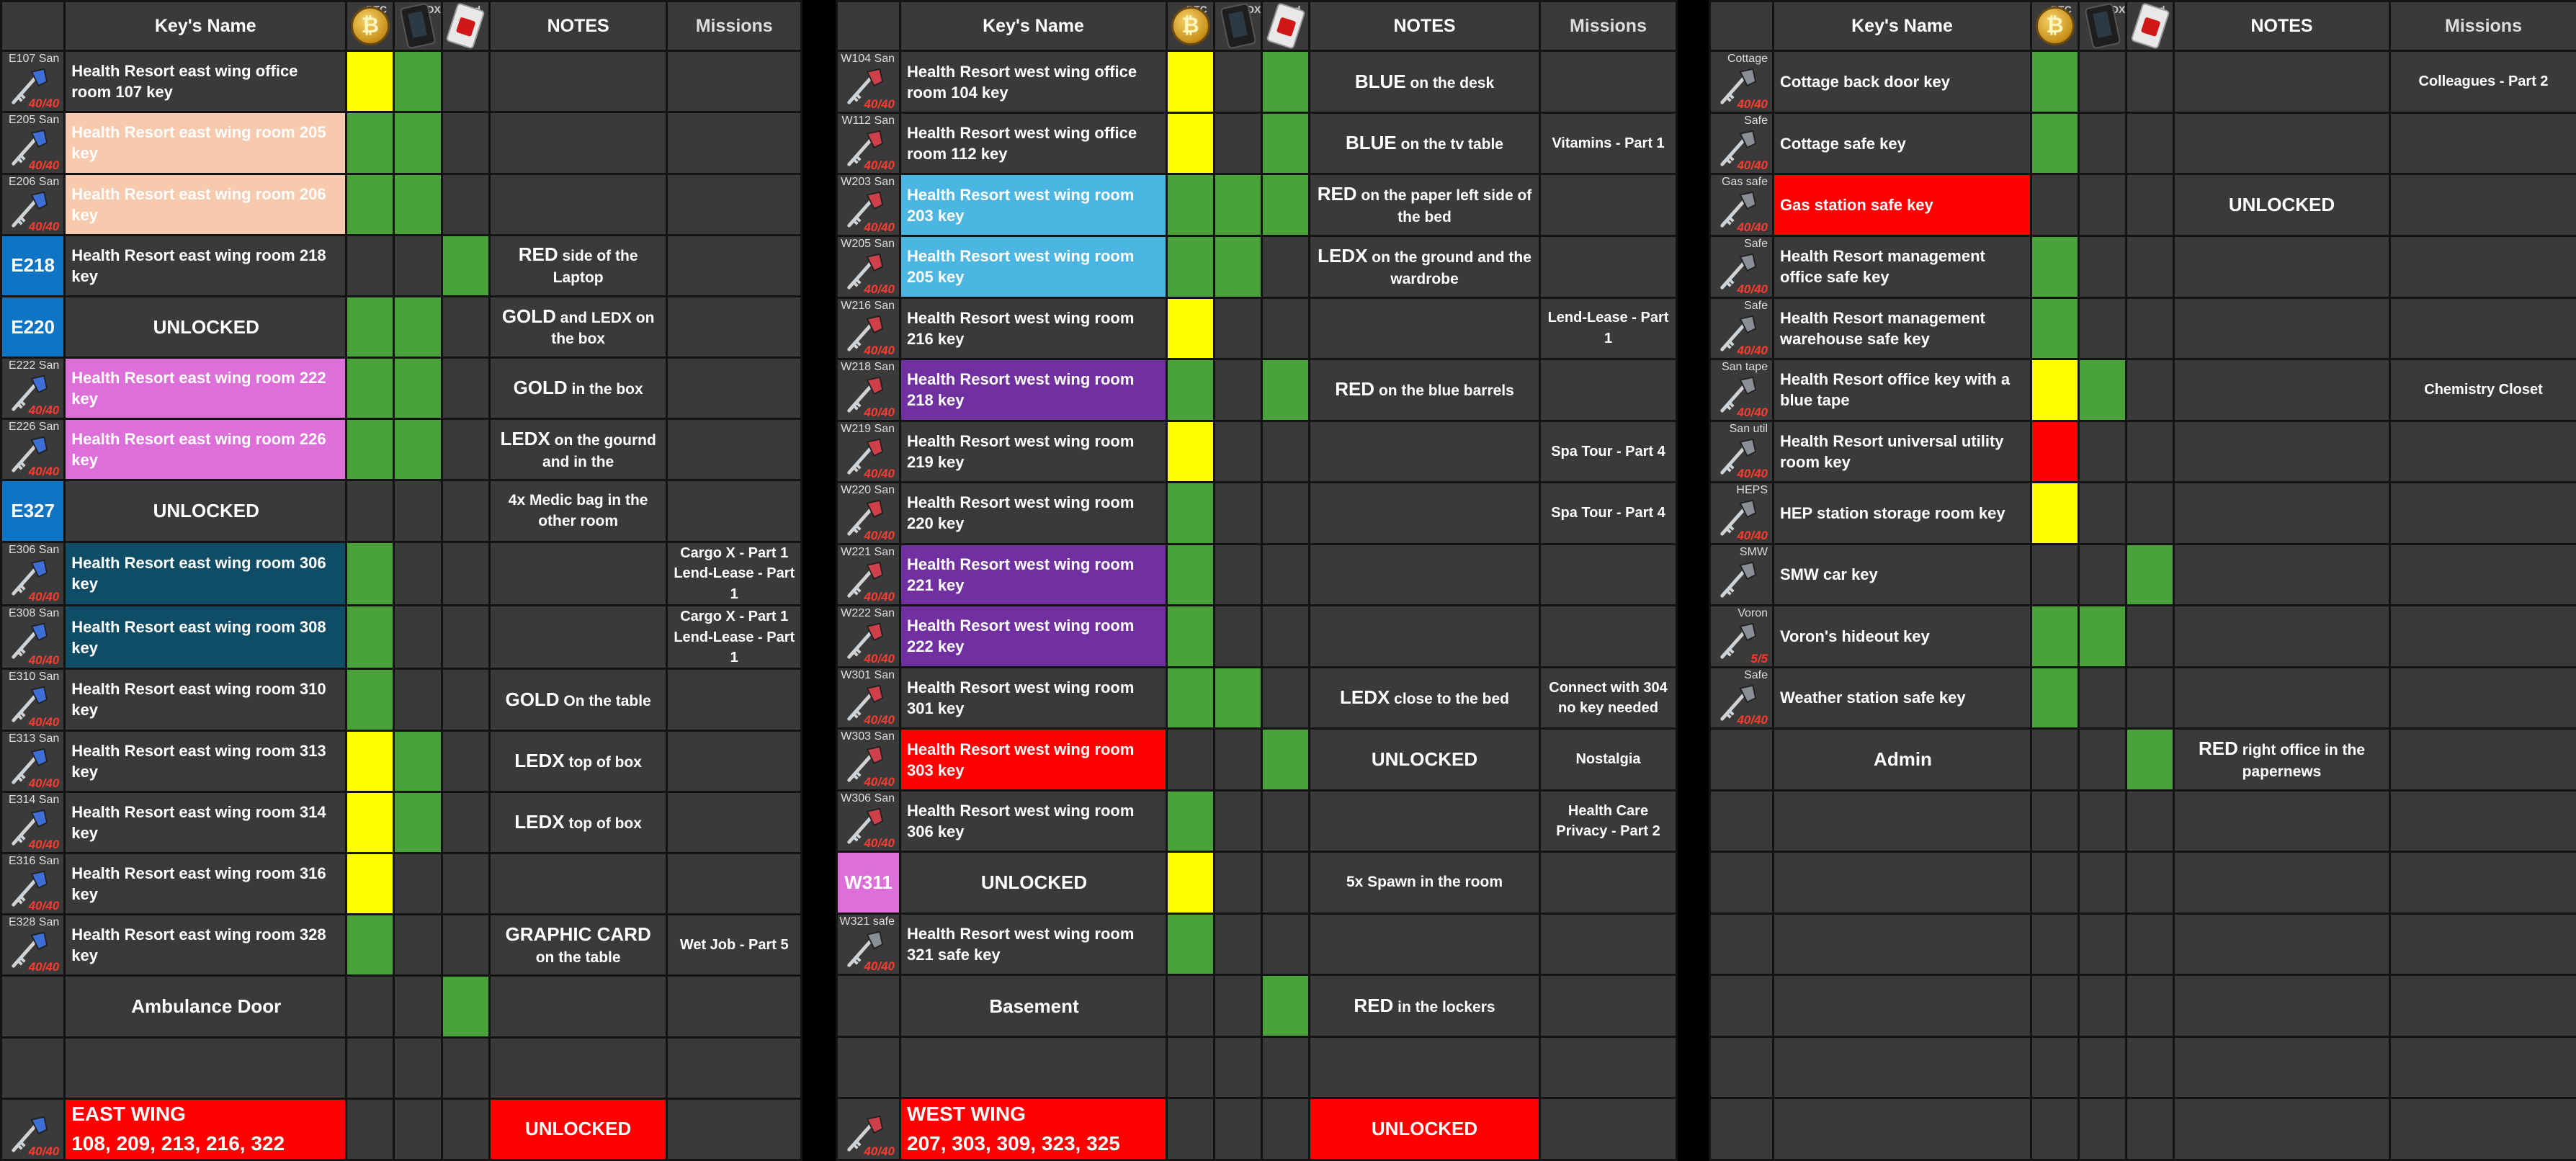  What do you see at coordinates (578, 510) in the screenshot?
I see `notes-text: 4x Medic bag in the other room` at bounding box center [578, 510].